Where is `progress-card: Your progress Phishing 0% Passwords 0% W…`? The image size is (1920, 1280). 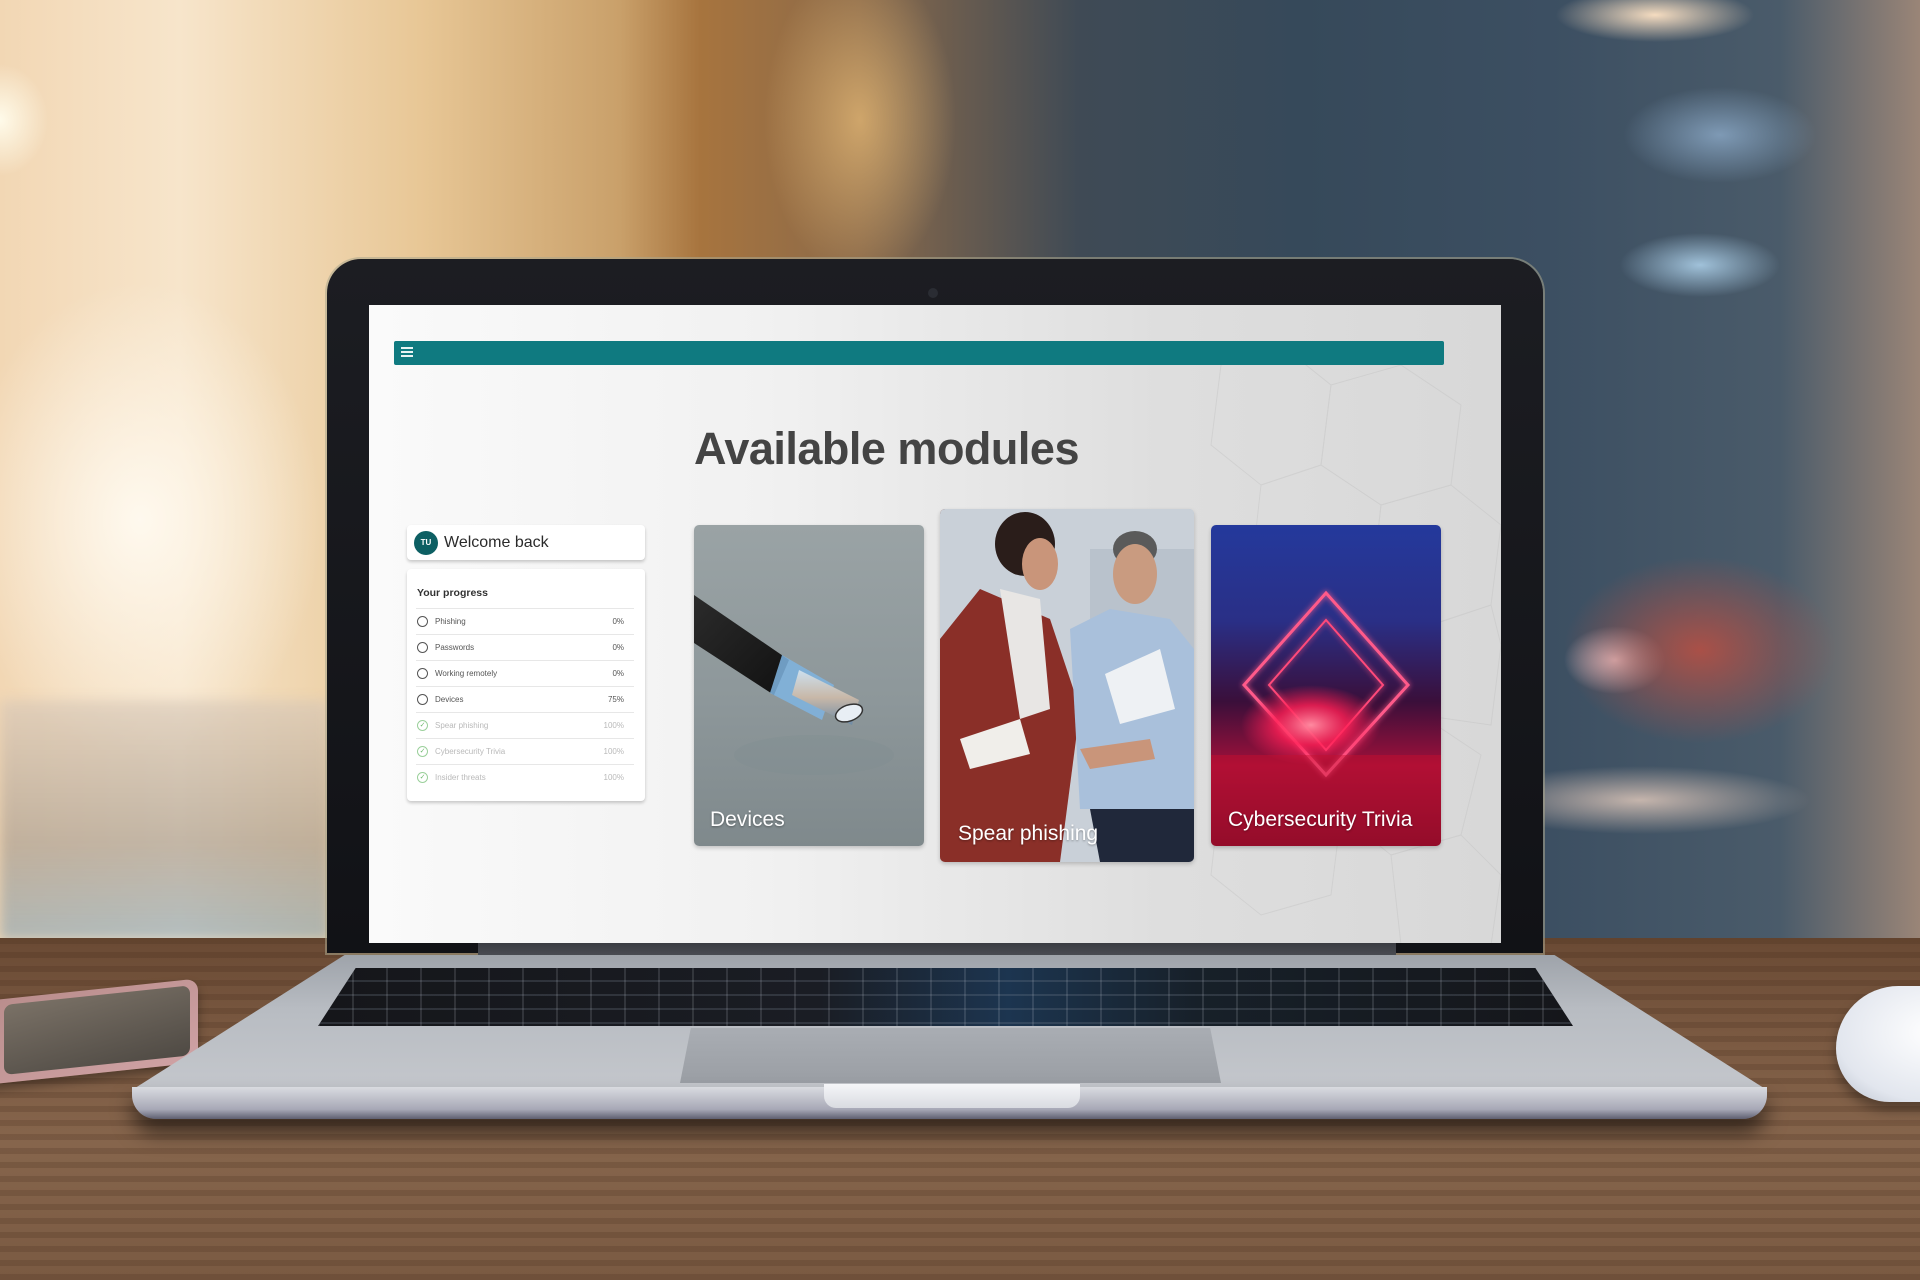 progress-card: Your progress Phishing 0% Passwords 0% W… is located at coordinates (526, 685).